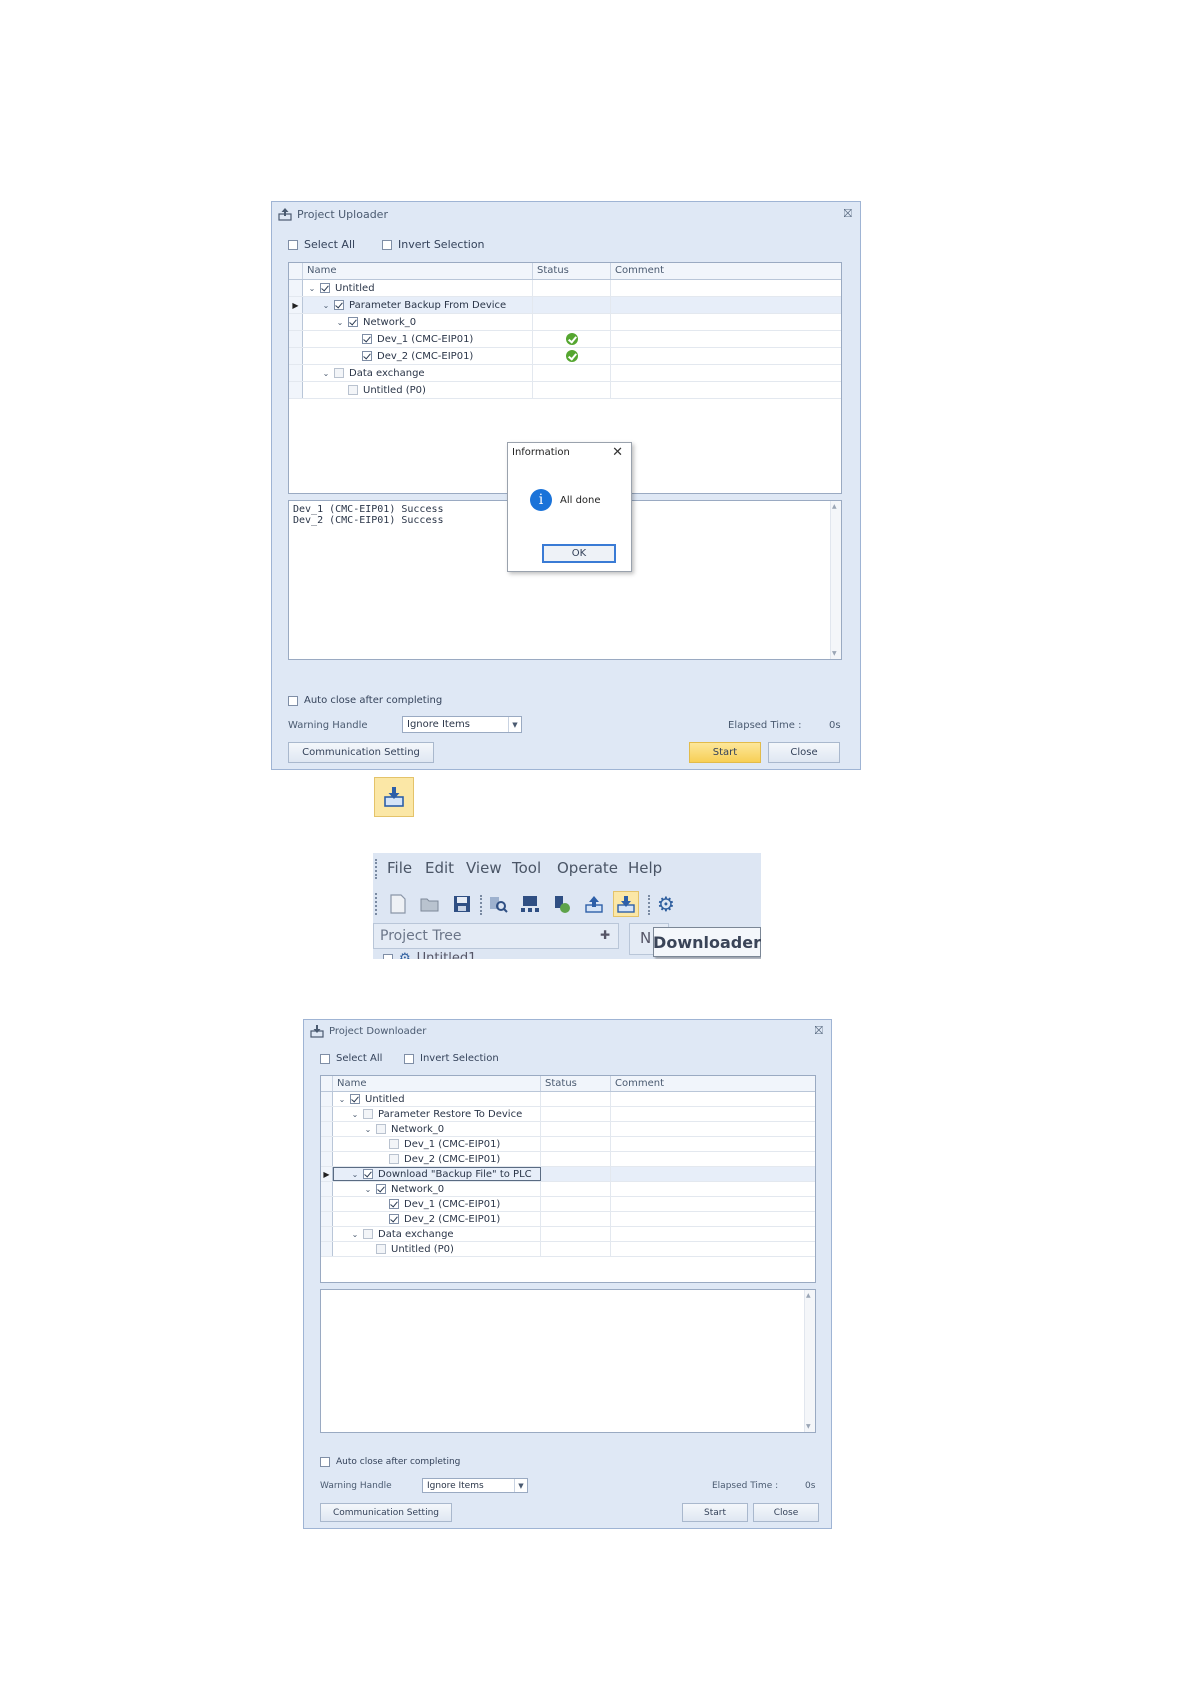 The image size is (1191, 1684). What do you see at coordinates (617, 452) in the screenshot?
I see `close-icon: ✕` at bounding box center [617, 452].